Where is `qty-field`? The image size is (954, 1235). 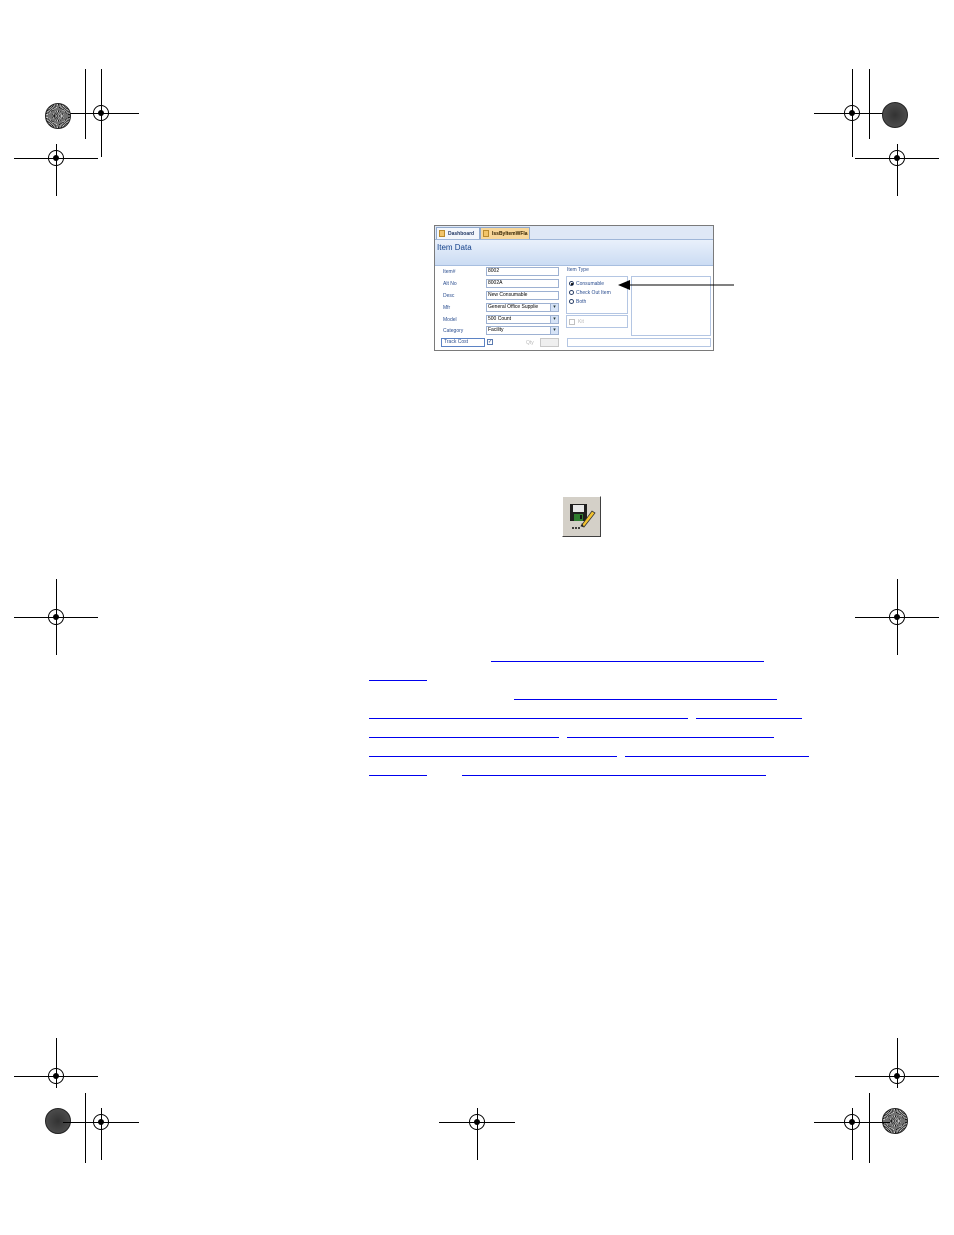 qty-field is located at coordinates (549, 342).